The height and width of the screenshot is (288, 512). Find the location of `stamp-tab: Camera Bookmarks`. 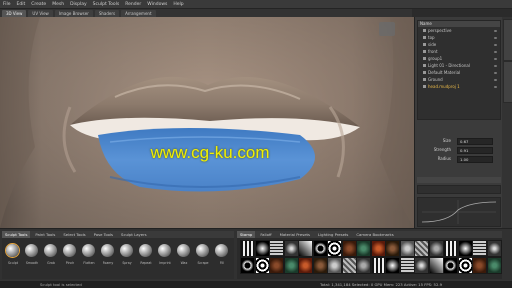

stamp-tab: Camera Bookmarks is located at coordinates (374, 234).